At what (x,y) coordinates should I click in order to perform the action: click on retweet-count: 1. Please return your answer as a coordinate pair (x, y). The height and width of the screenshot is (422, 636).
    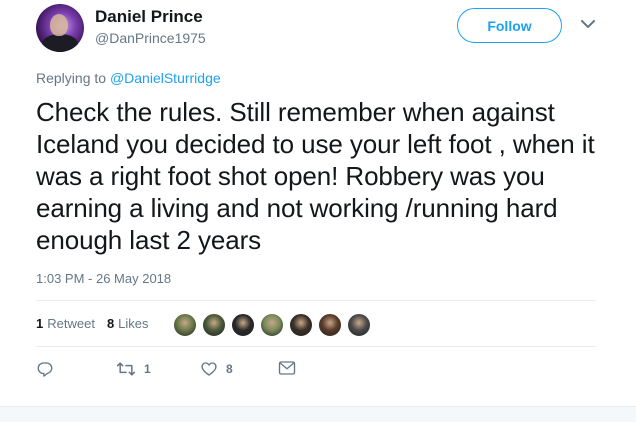
    Looking at the image, I should click on (147, 369).